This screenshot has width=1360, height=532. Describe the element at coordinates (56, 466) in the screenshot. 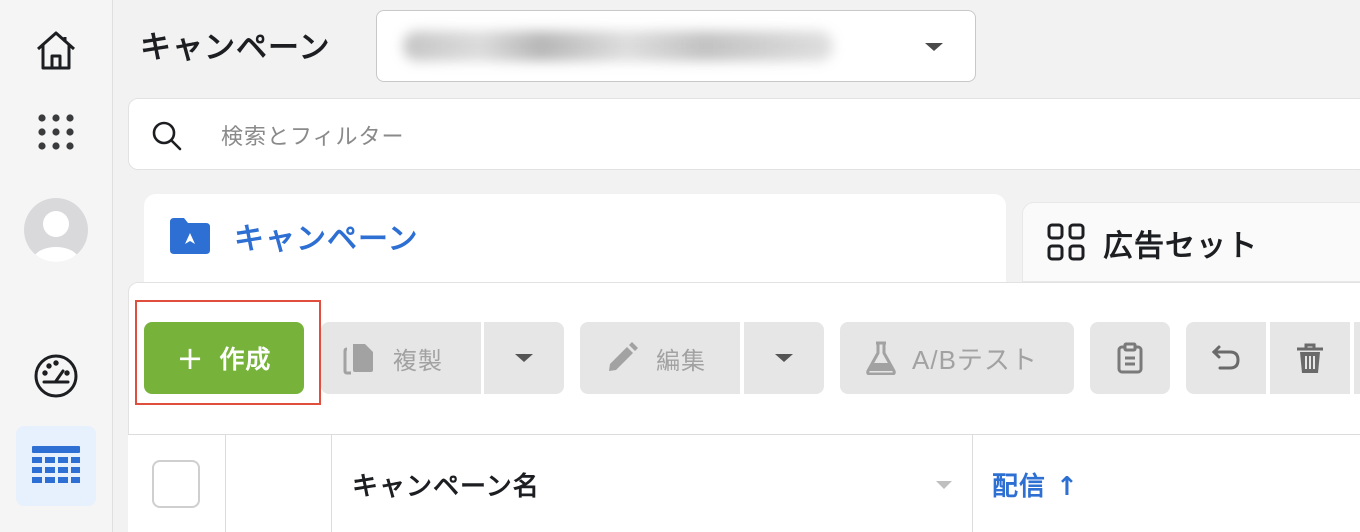

I see `ads-manager-table-icon` at that location.